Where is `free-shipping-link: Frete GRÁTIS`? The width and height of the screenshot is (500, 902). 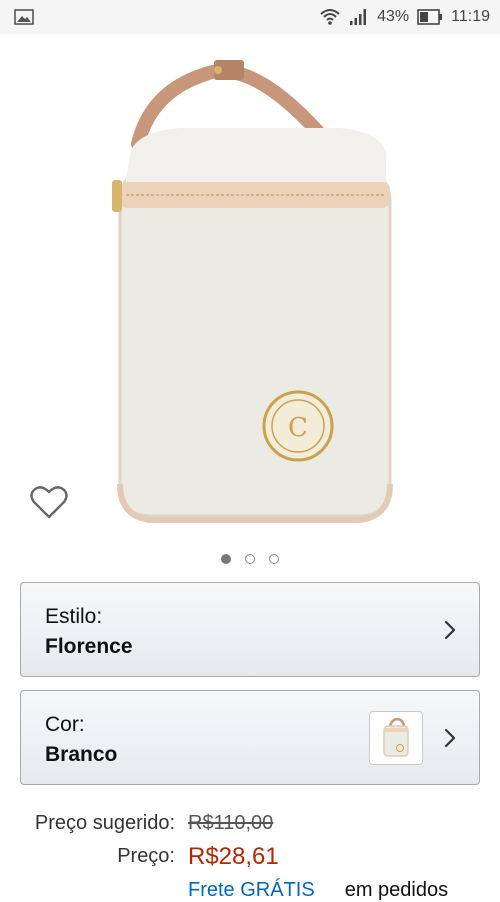 free-shipping-link: Frete GRÁTIS is located at coordinates (251, 890).